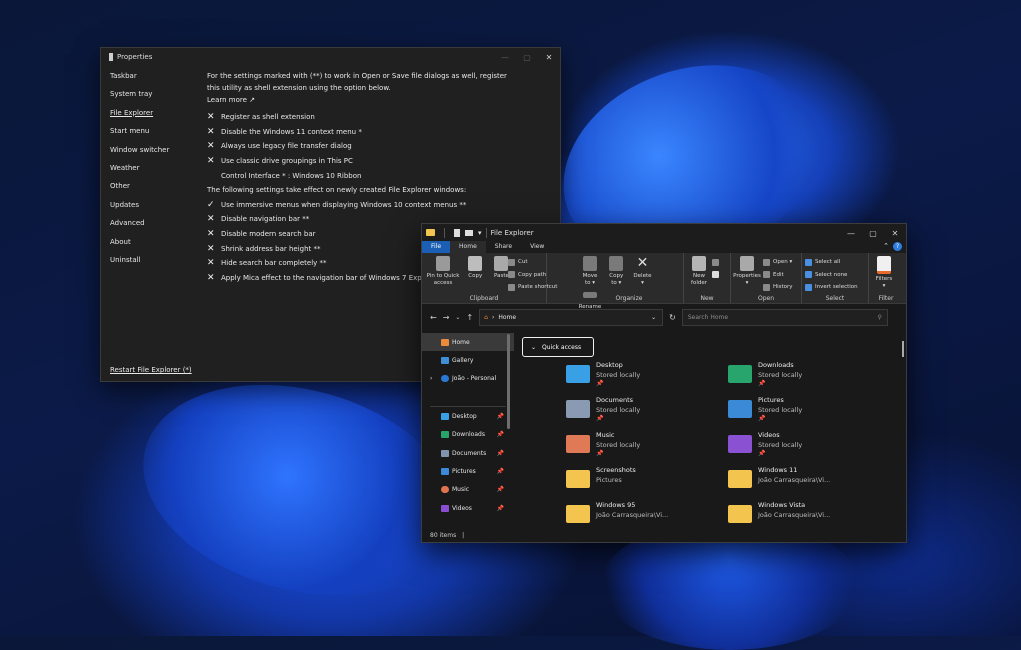 Image resolution: width=1021 pixels, height=650 pixels. I want to click on sidebar-item-system-tray: System tray, so click(155, 99).